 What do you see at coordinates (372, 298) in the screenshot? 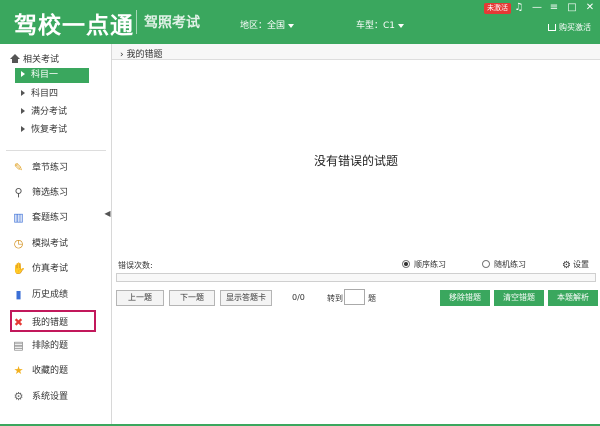
I see `goto-suffix: 题` at bounding box center [372, 298].